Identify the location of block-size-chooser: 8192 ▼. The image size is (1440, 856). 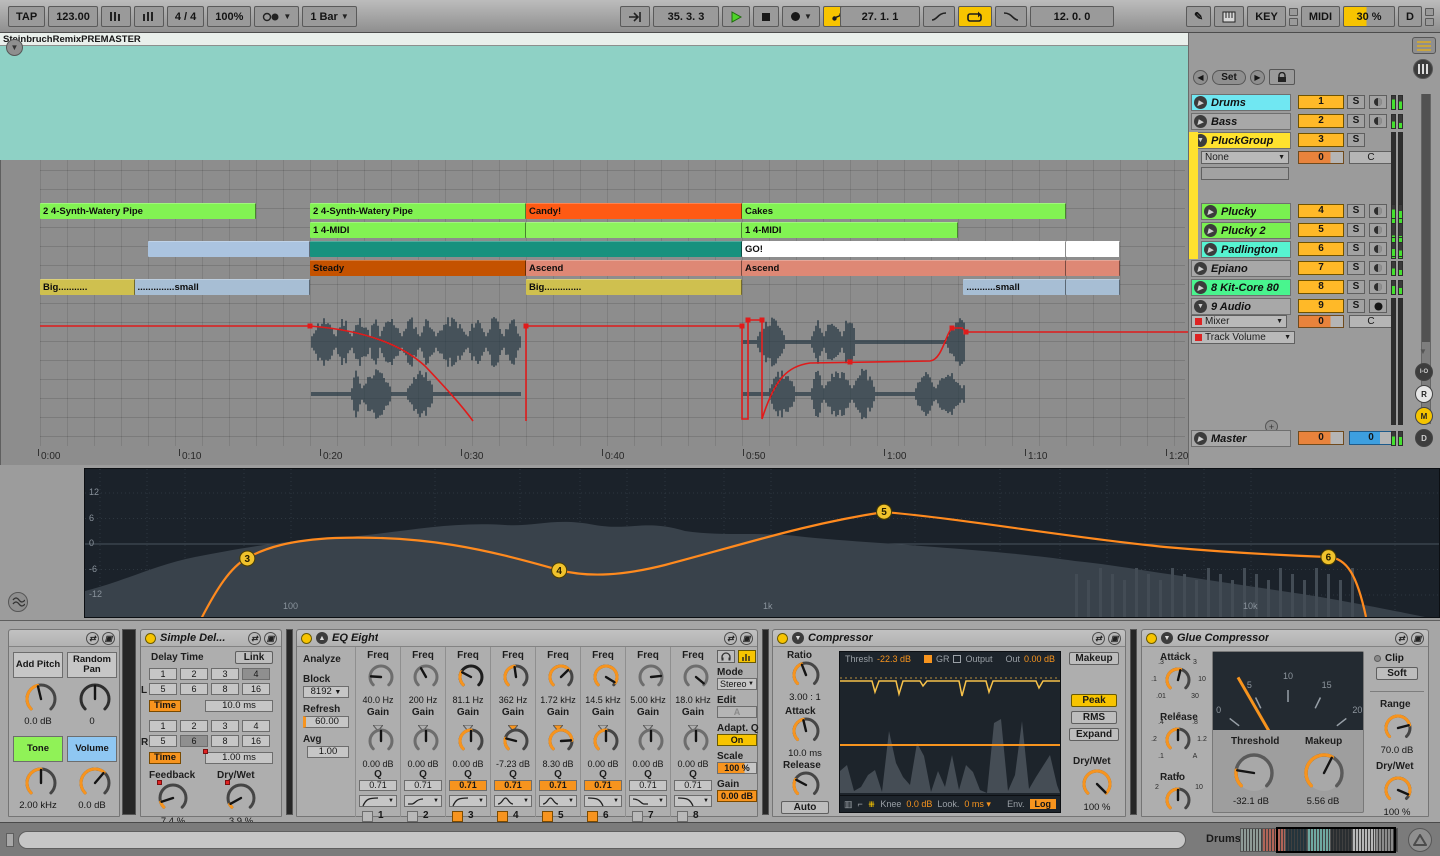
(326, 692).